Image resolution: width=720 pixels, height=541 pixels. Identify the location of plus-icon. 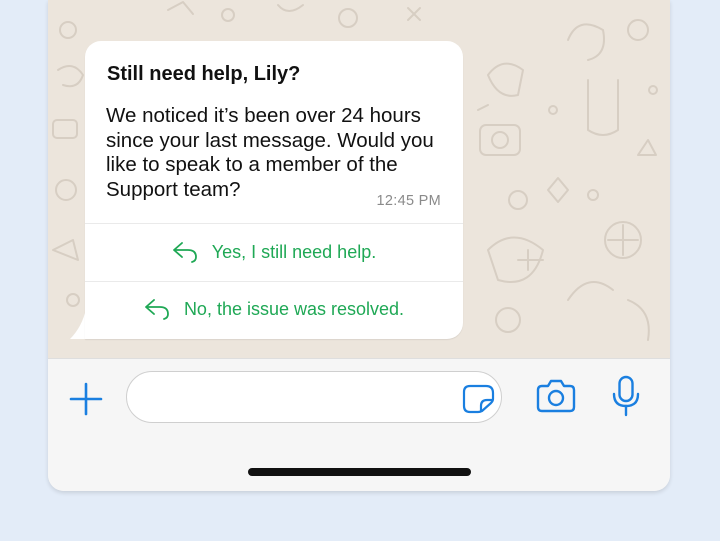
(86, 399).